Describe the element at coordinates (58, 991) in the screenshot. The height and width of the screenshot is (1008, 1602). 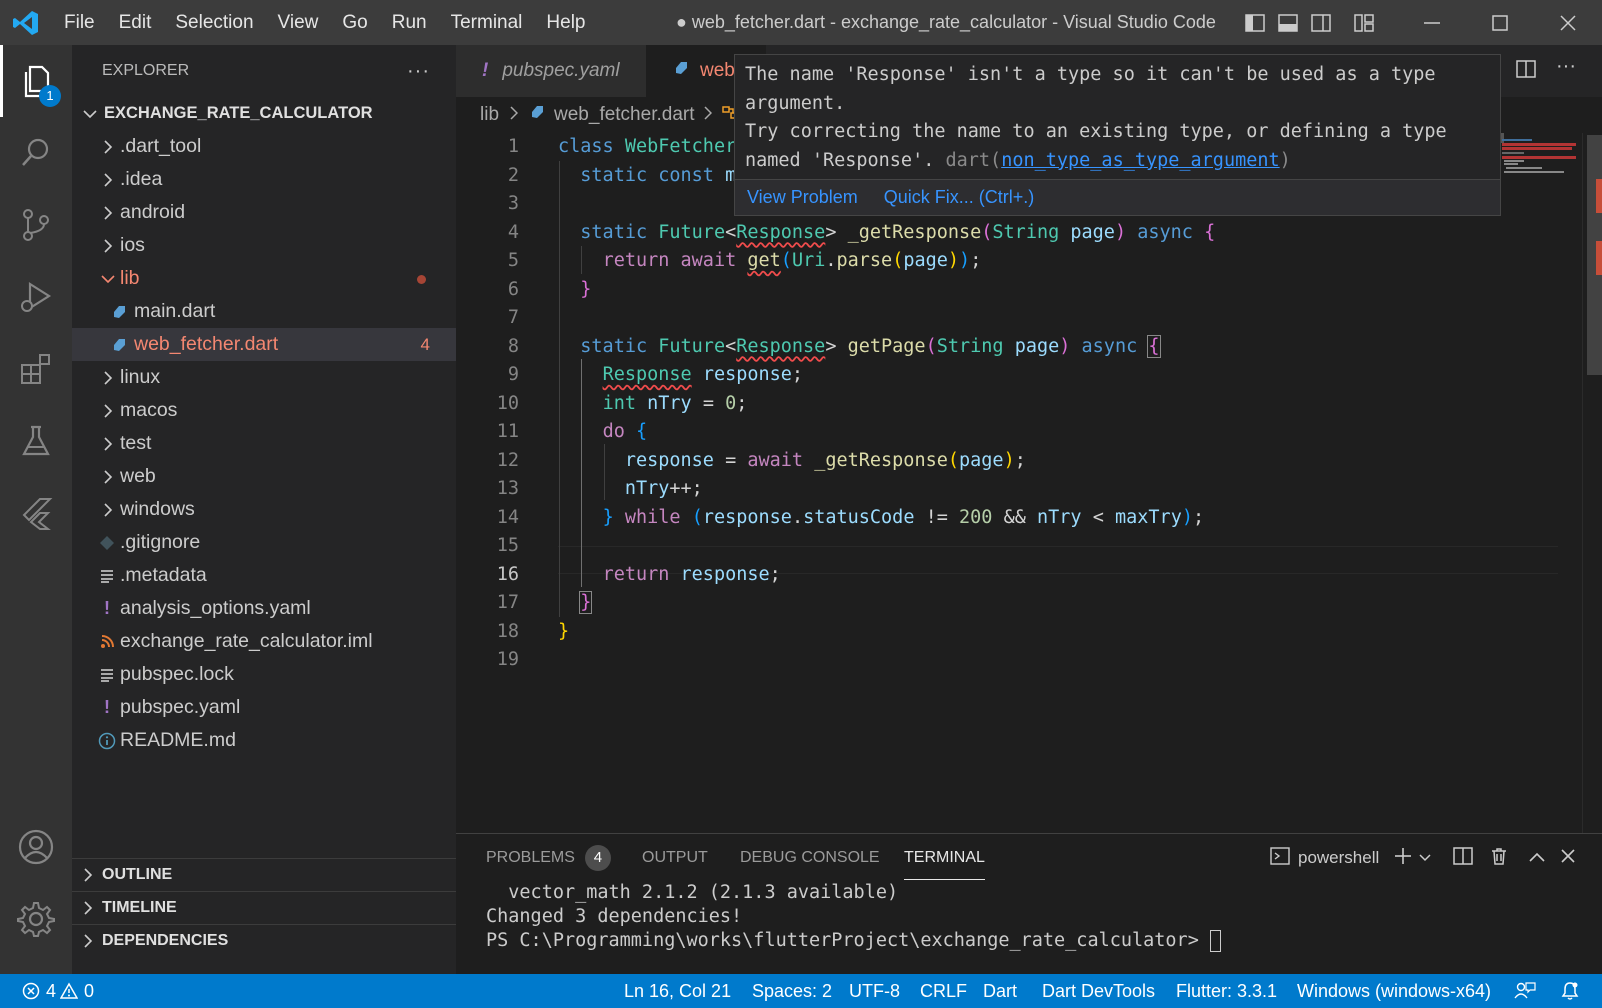
I see `problems-status: 4 0` at that location.